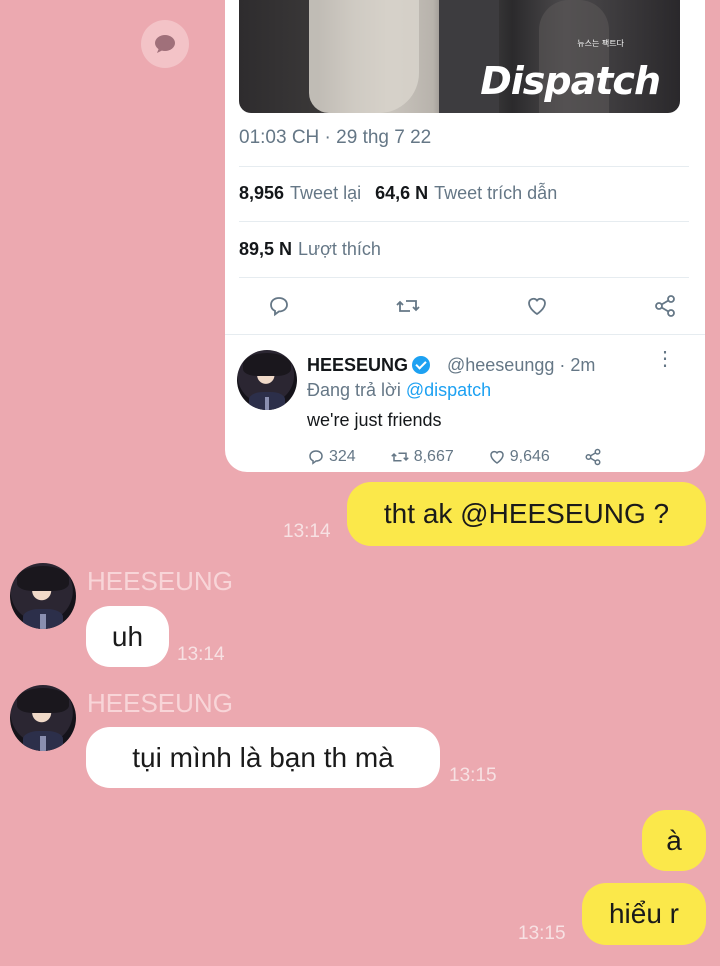 The image size is (720, 966). What do you see at coordinates (472, 306) in the screenshot?
I see `tweet-actions` at bounding box center [472, 306].